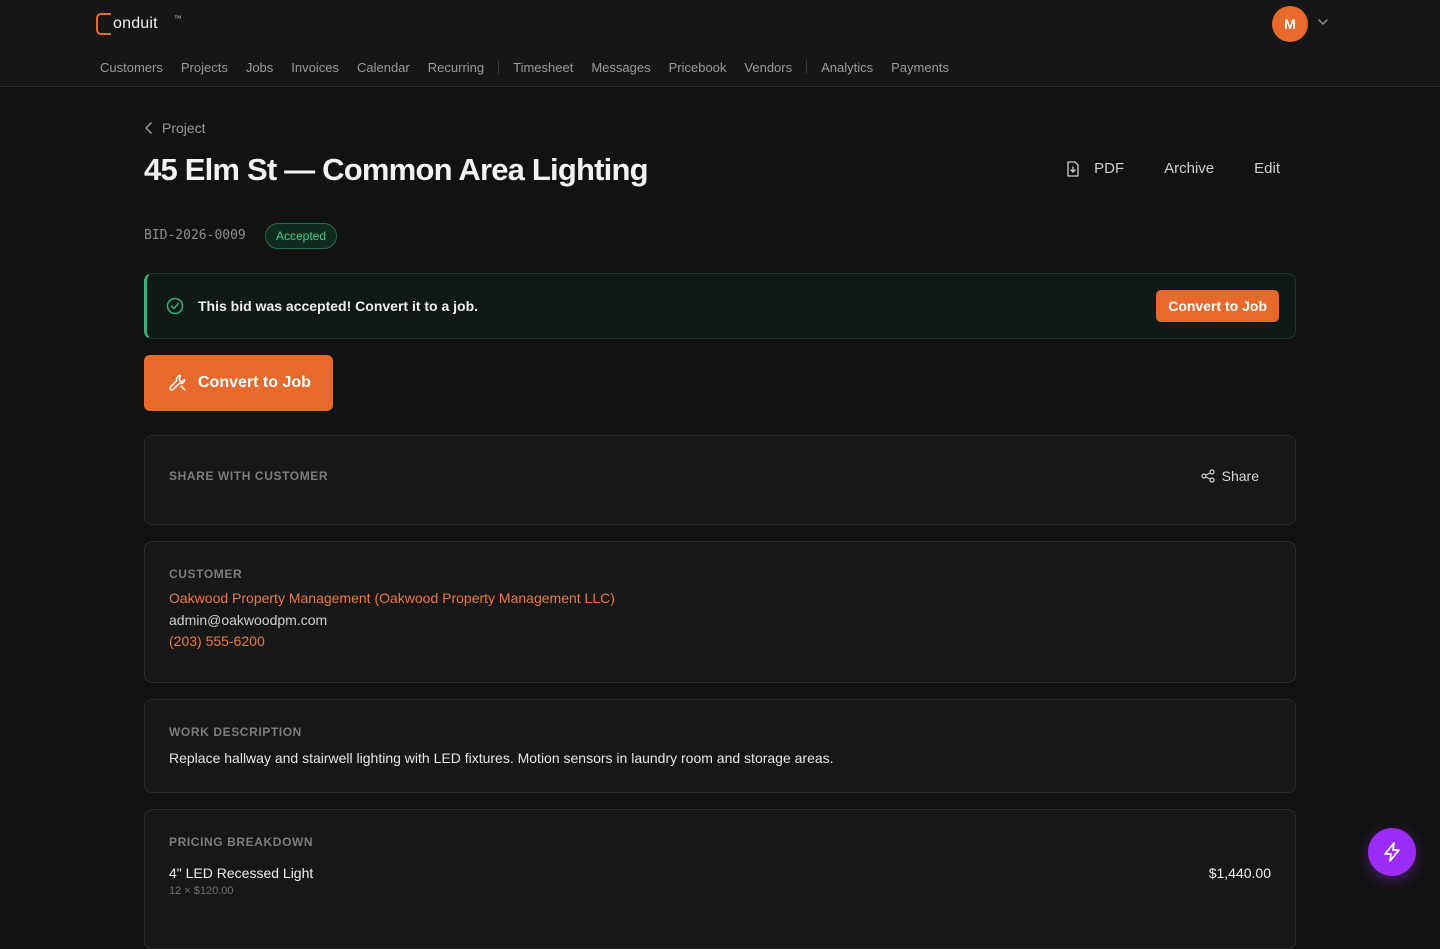  What do you see at coordinates (206, 574) in the screenshot?
I see `customer-label: CUSTOMER` at bounding box center [206, 574].